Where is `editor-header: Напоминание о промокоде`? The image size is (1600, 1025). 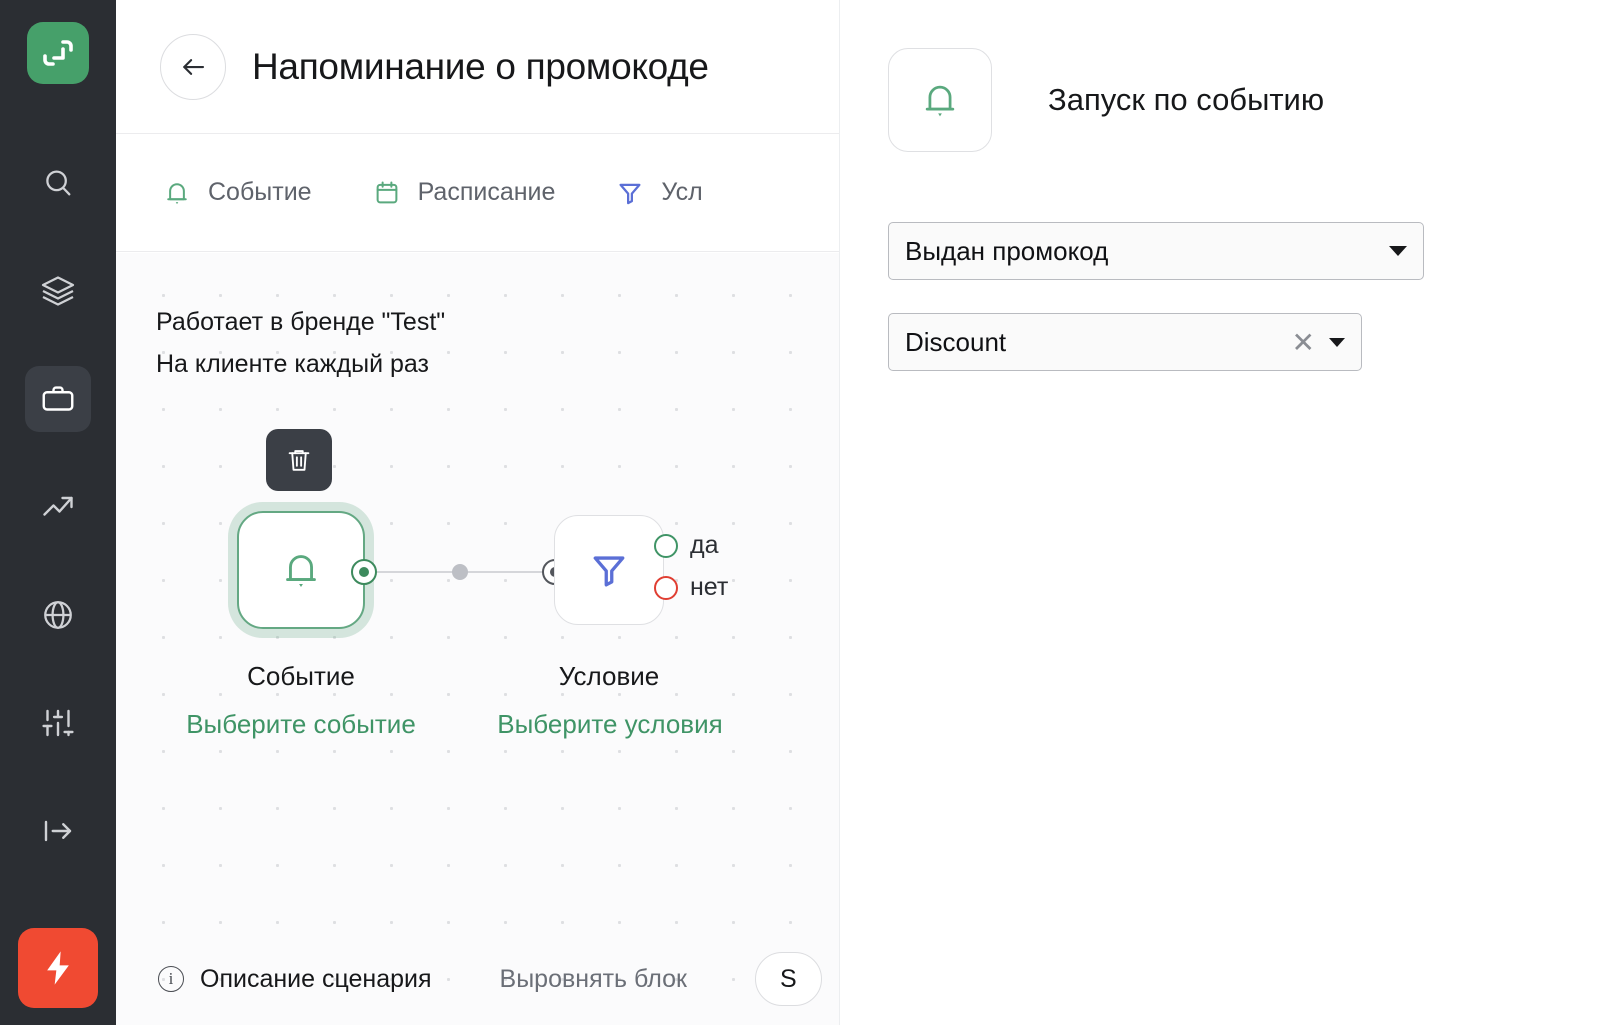
editor-header: Напоминание о промокоде is located at coordinates (478, 67).